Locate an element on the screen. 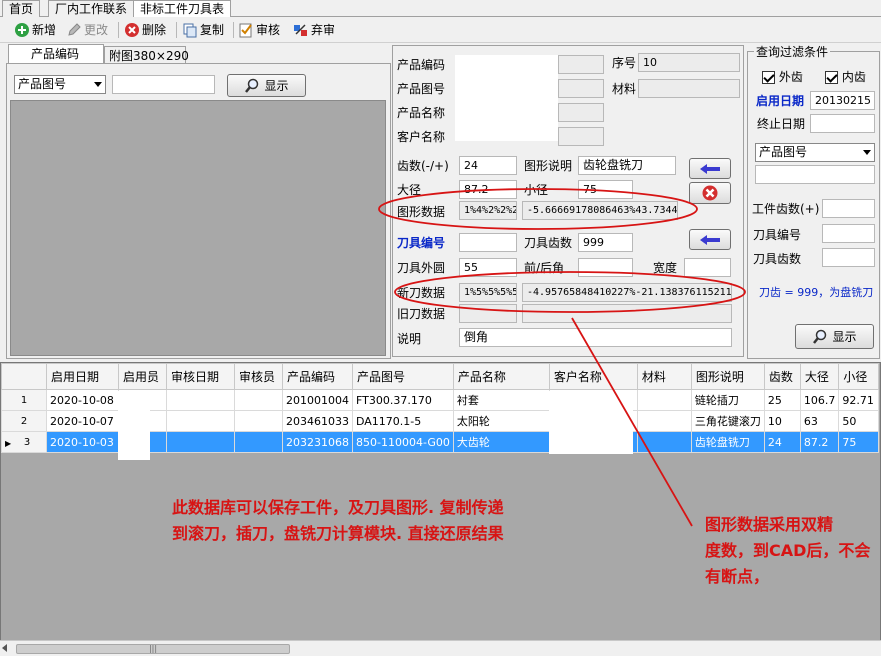 The image size is (881, 656). pointer-line is located at coordinates (632, 422).